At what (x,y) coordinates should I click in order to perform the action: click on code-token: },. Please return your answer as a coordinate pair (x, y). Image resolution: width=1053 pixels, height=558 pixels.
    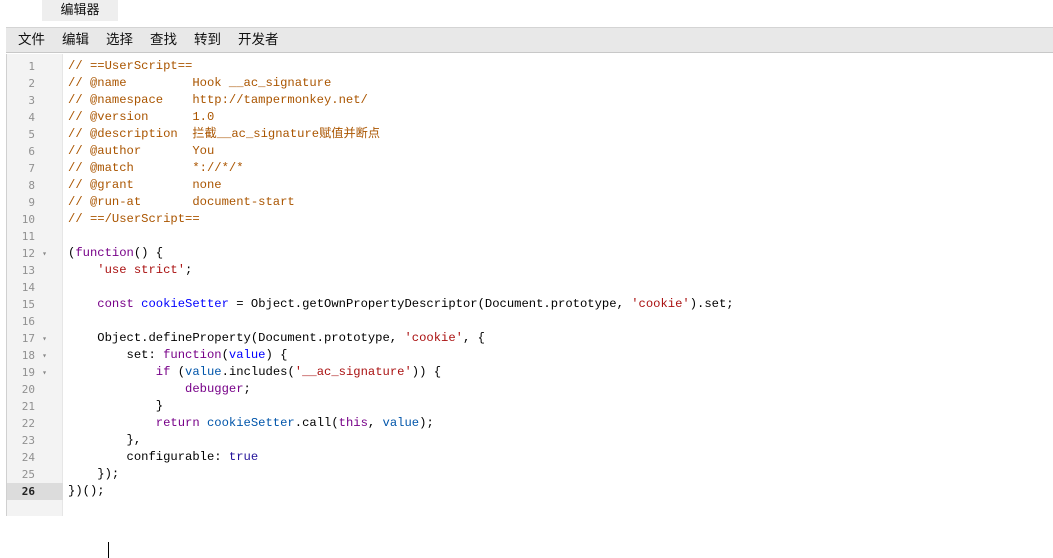
    Looking at the image, I should click on (105, 440).